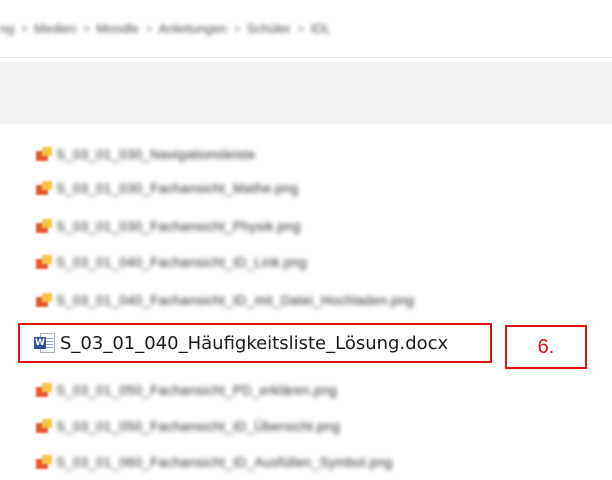  I want to click on column-header-bar, so click(306, 93).